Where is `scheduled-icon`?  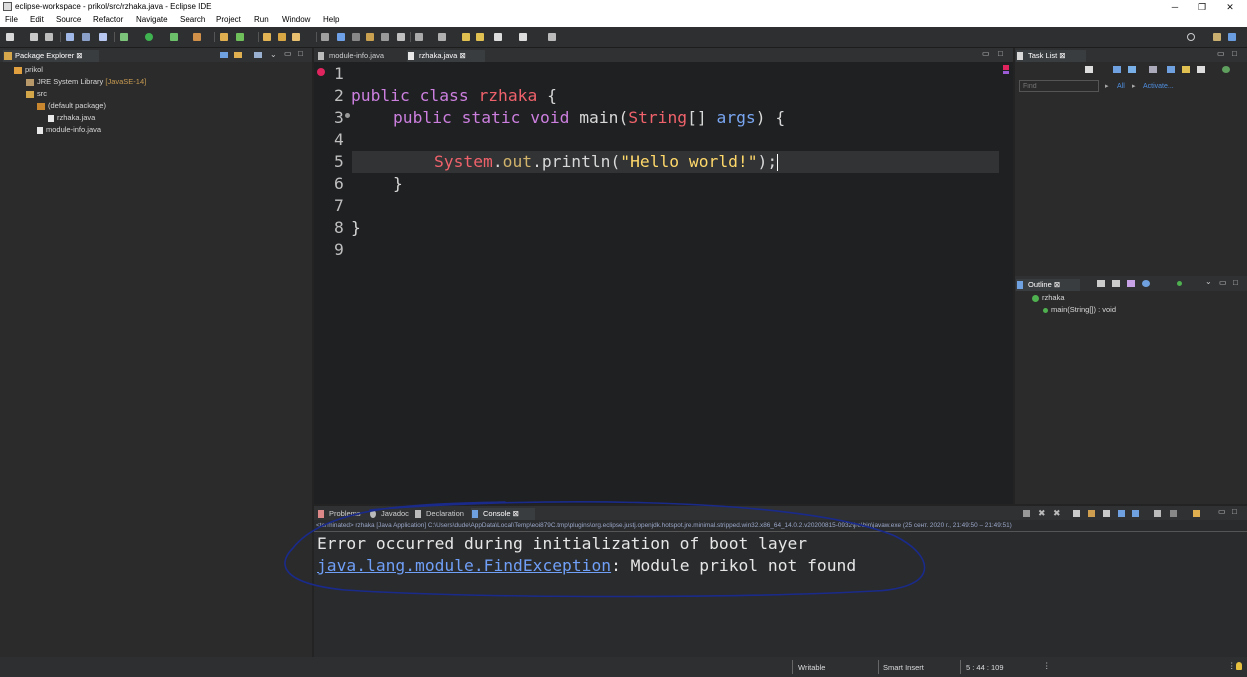
scheduled-icon is located at coordinates (1132, 69).